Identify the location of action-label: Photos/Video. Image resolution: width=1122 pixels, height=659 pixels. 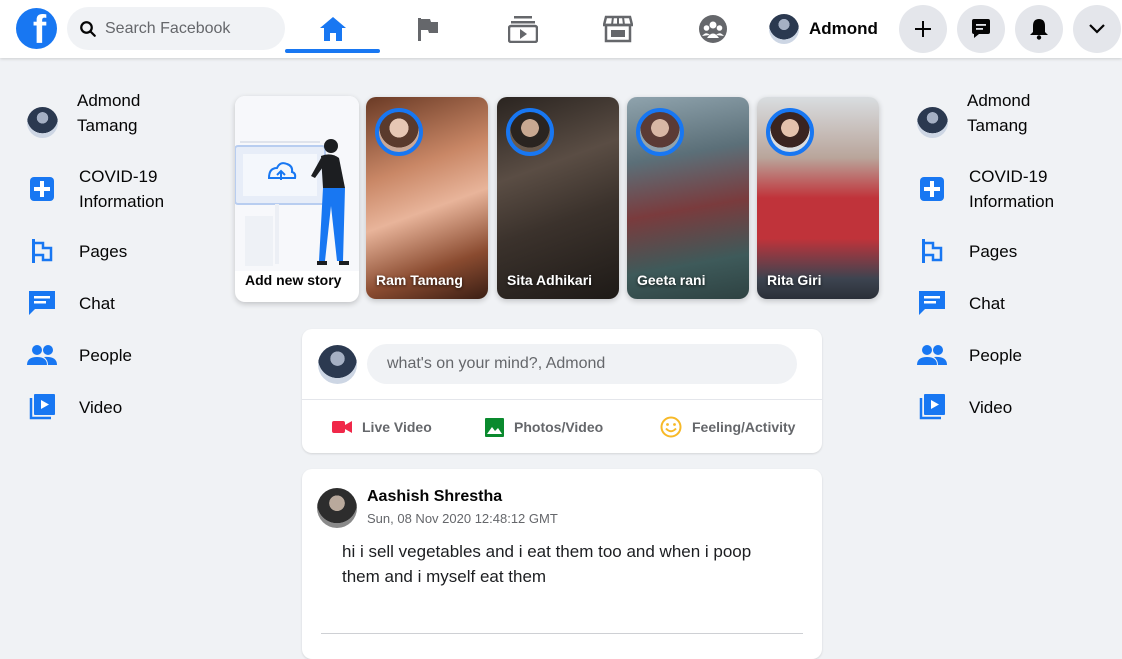
(559, 427).